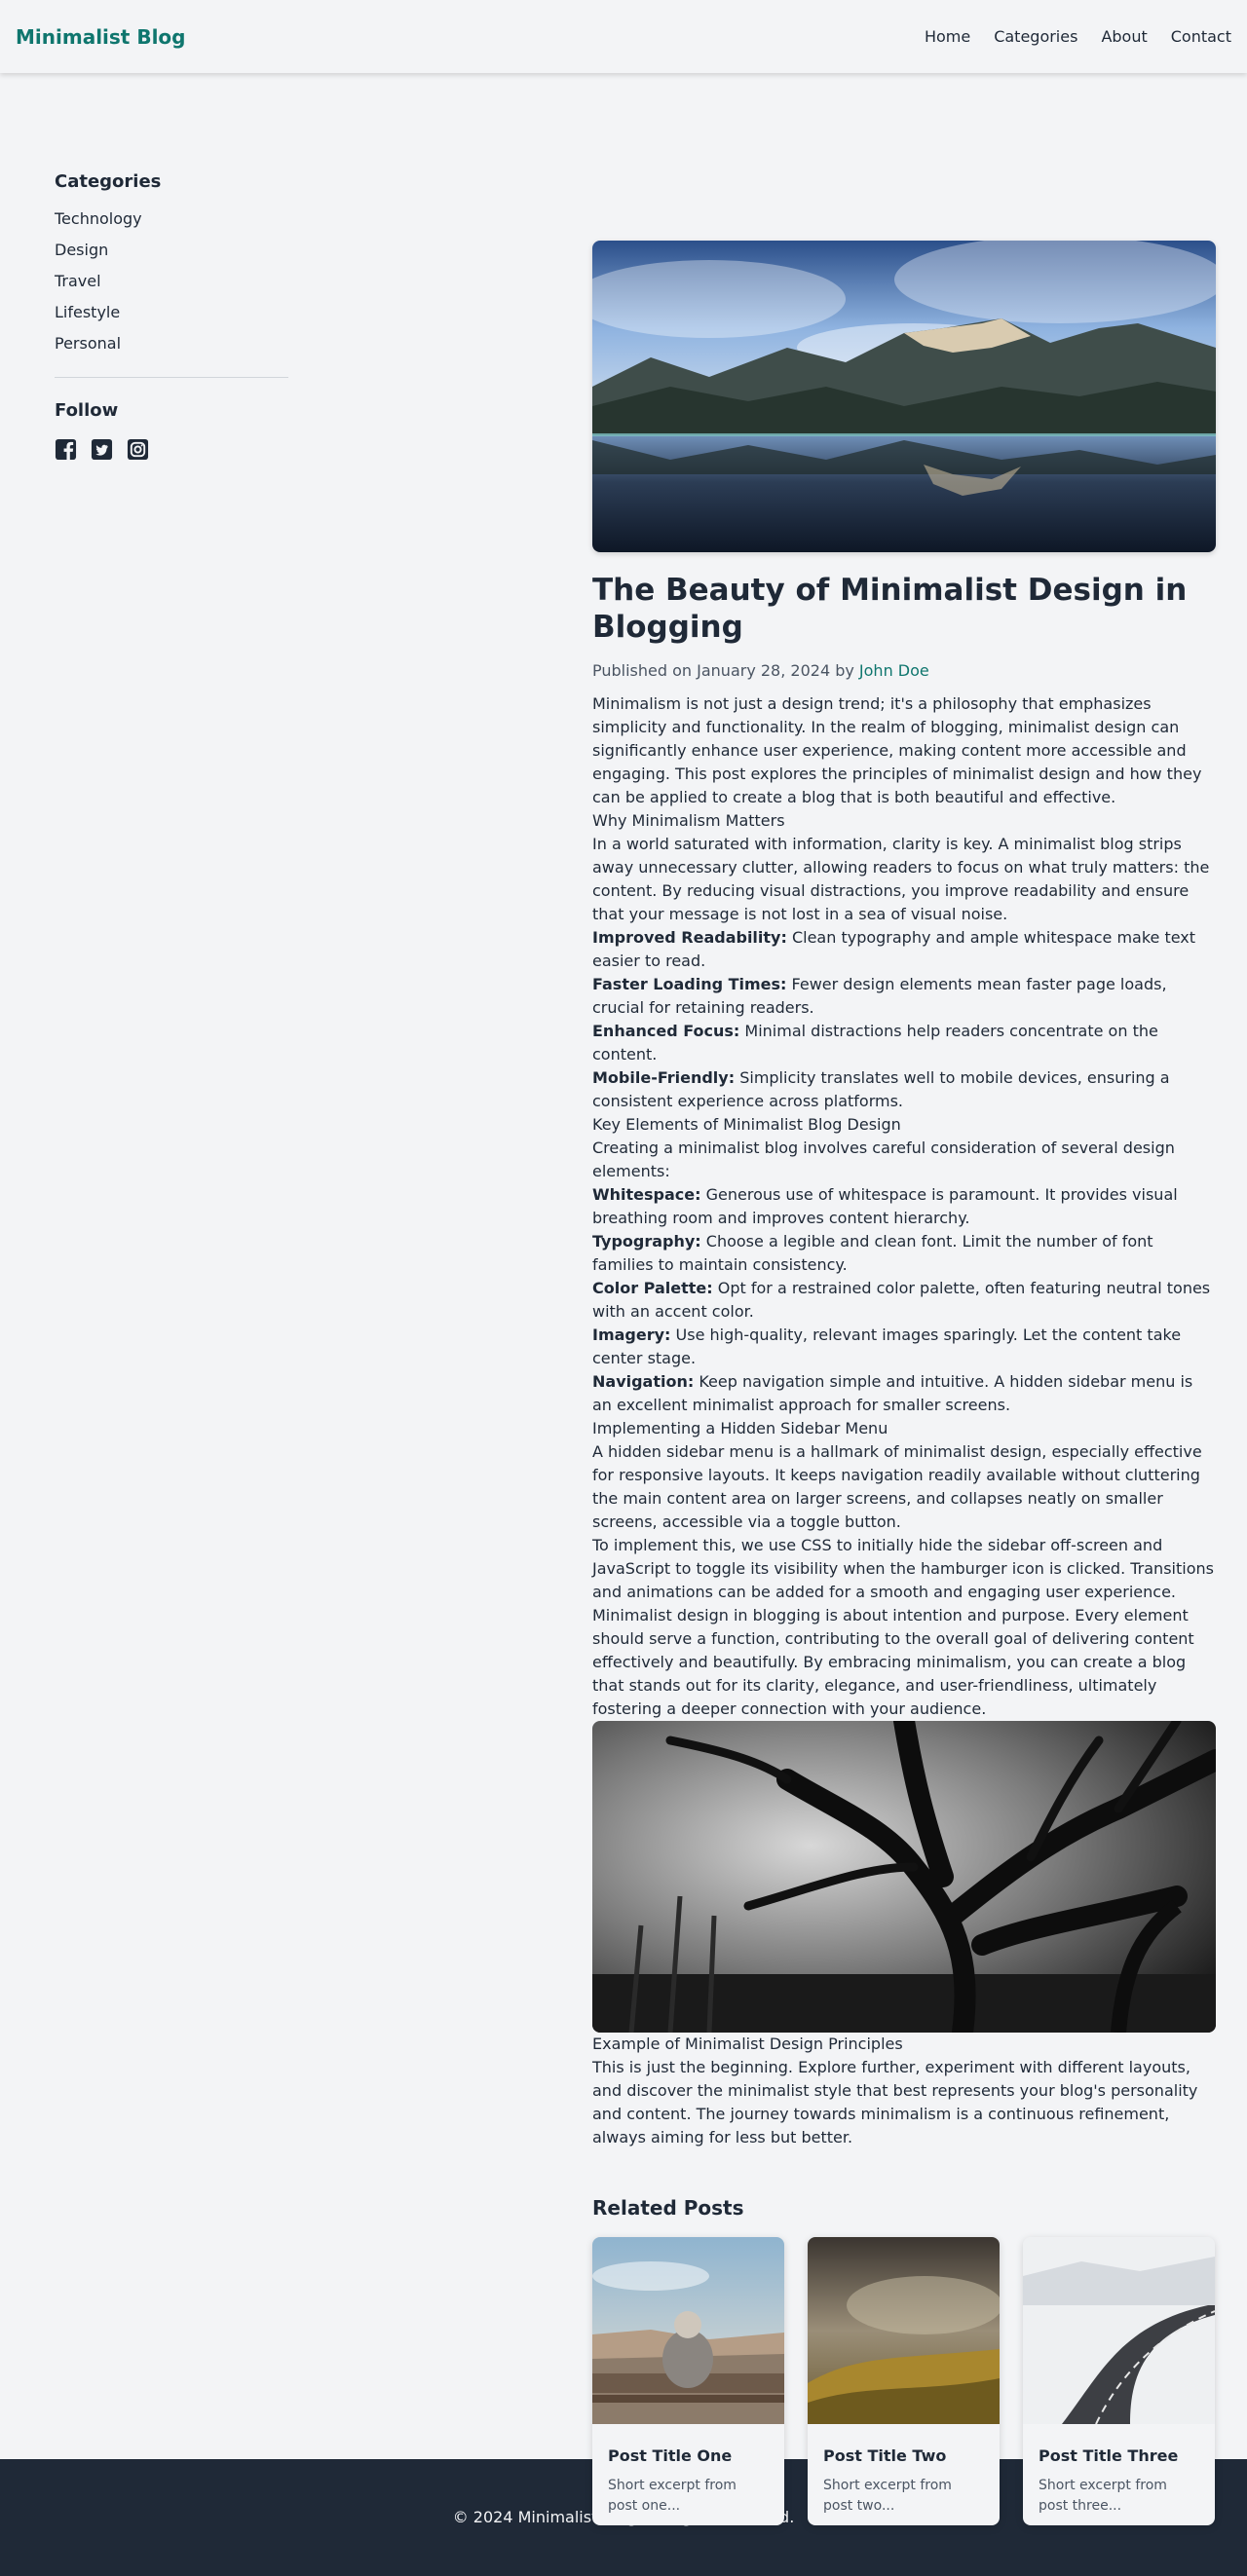  I want to click on nav-contact: Contact, so click(1201, 37).